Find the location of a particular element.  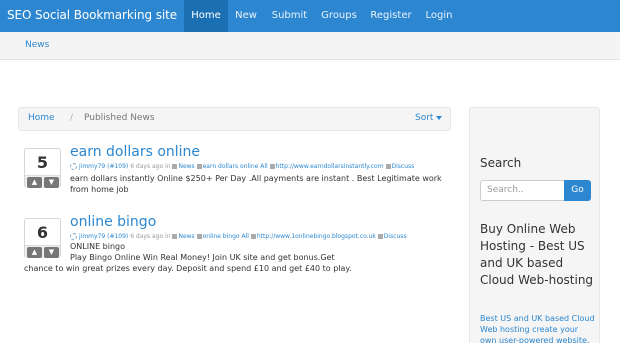

site-brand: SEO Social Bookmarking site is located at coordinates (92, 15).